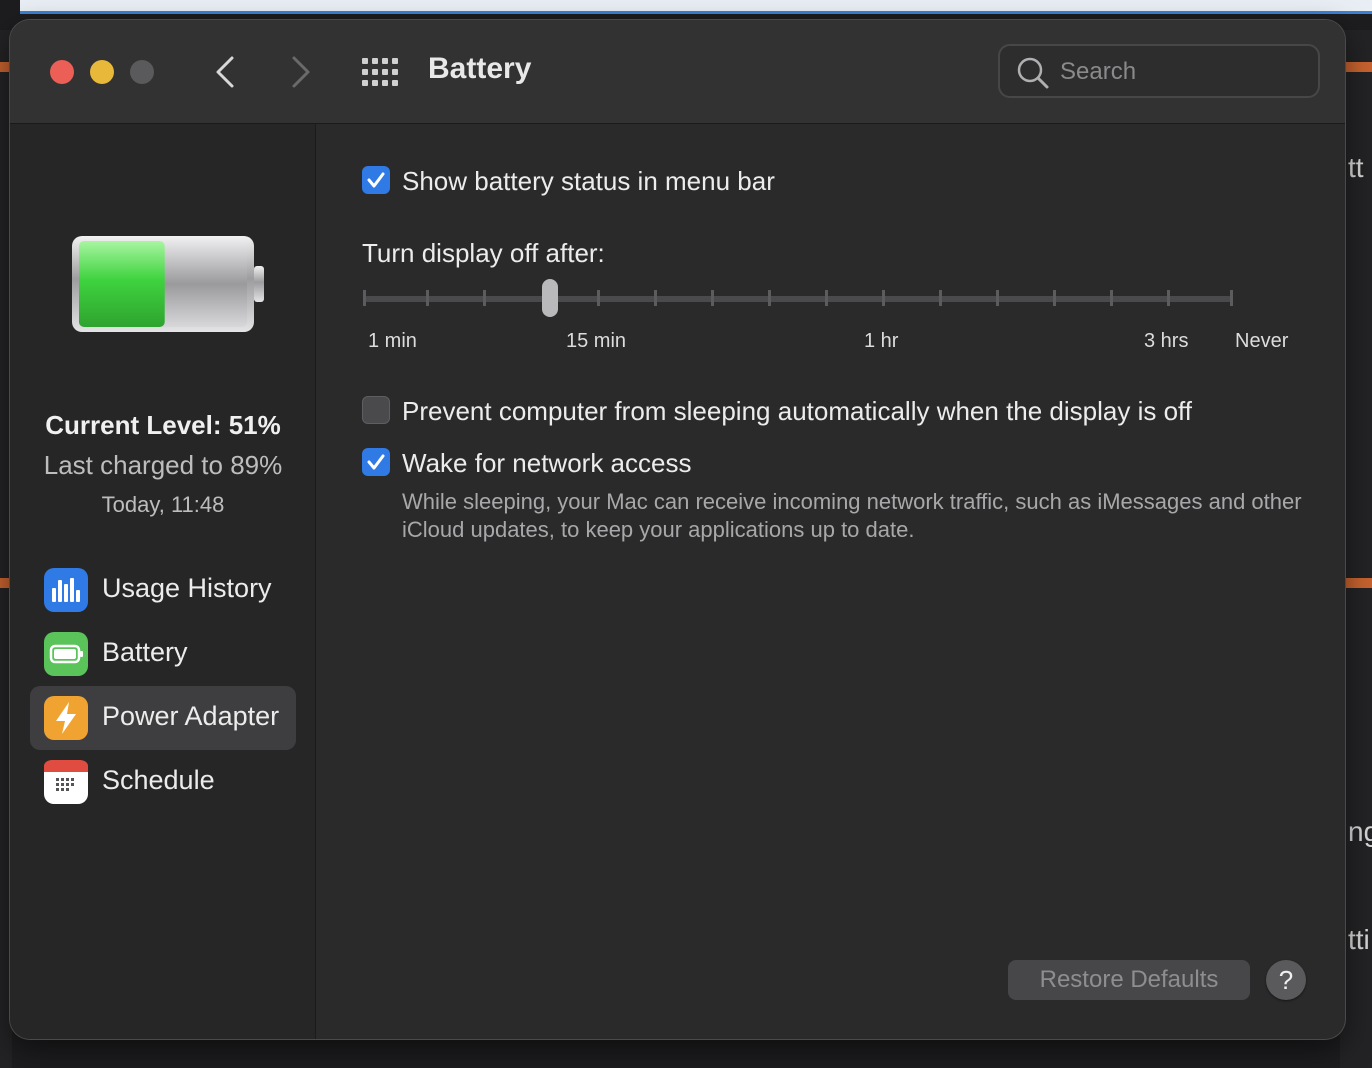  What do you see at coordinates (1359, 939) in the screenshot?
I see `background-text-fragment: tti` at bounding box center [1359, 939].